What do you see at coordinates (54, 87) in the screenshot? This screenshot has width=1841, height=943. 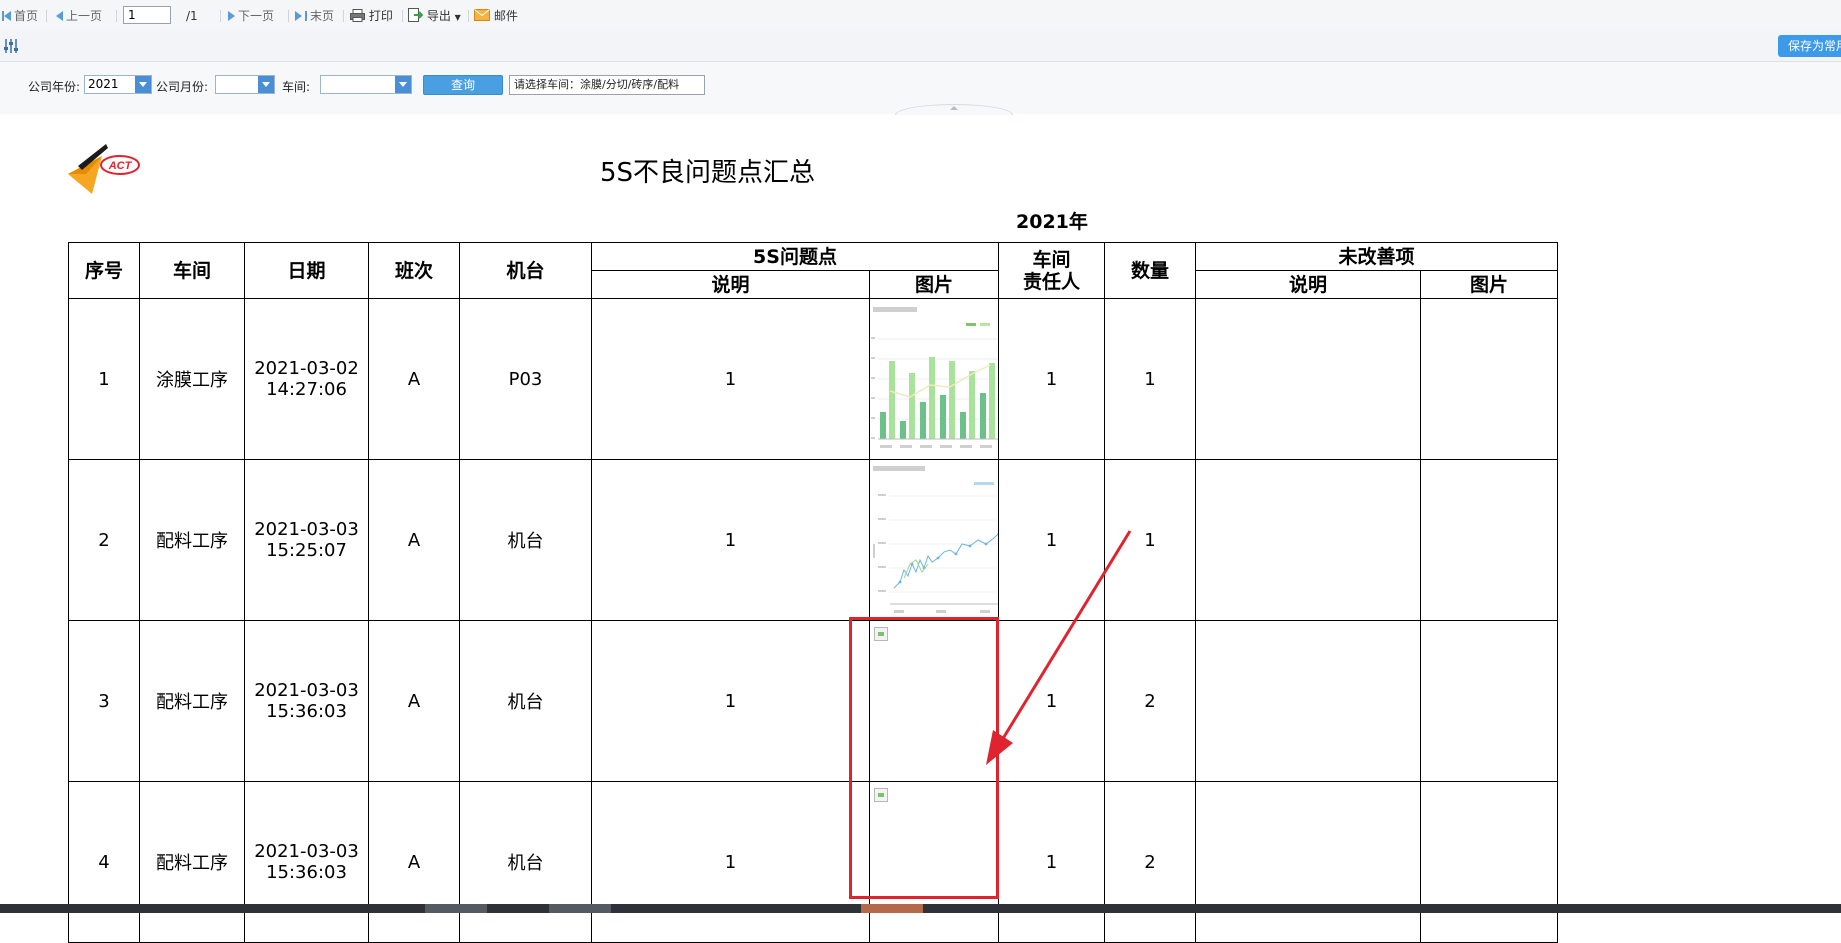 I see `year-label: 公司年份:` at bounding box center [54, 87].